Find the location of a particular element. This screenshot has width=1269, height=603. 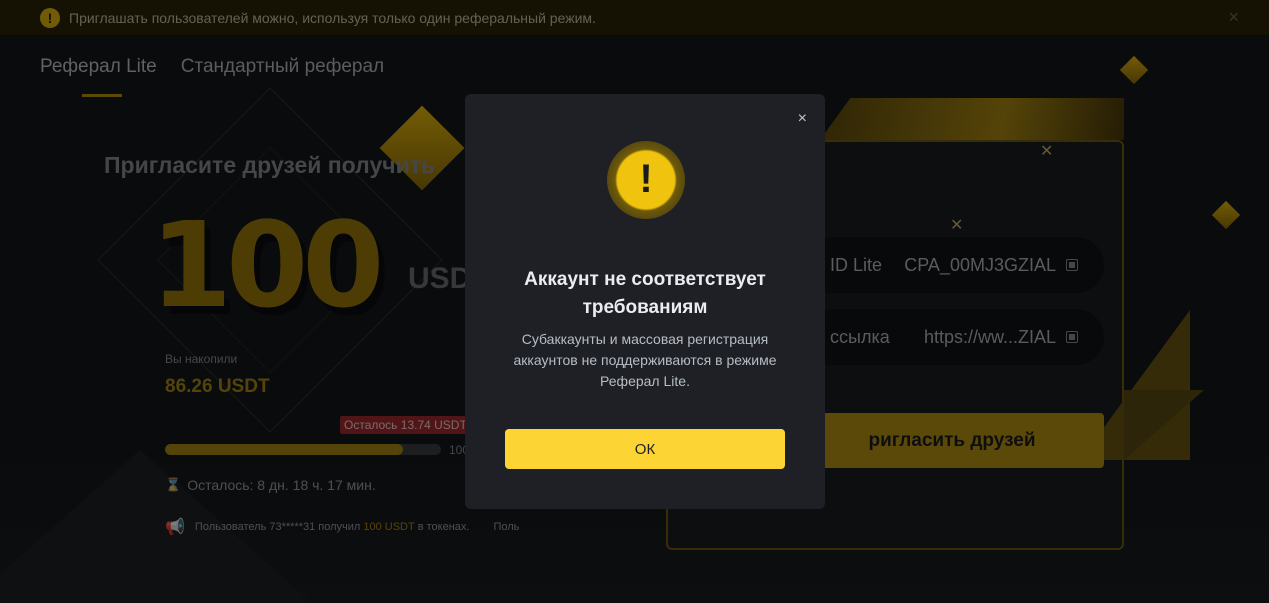

ok-button: ОК is located at coordinates (645, 449).